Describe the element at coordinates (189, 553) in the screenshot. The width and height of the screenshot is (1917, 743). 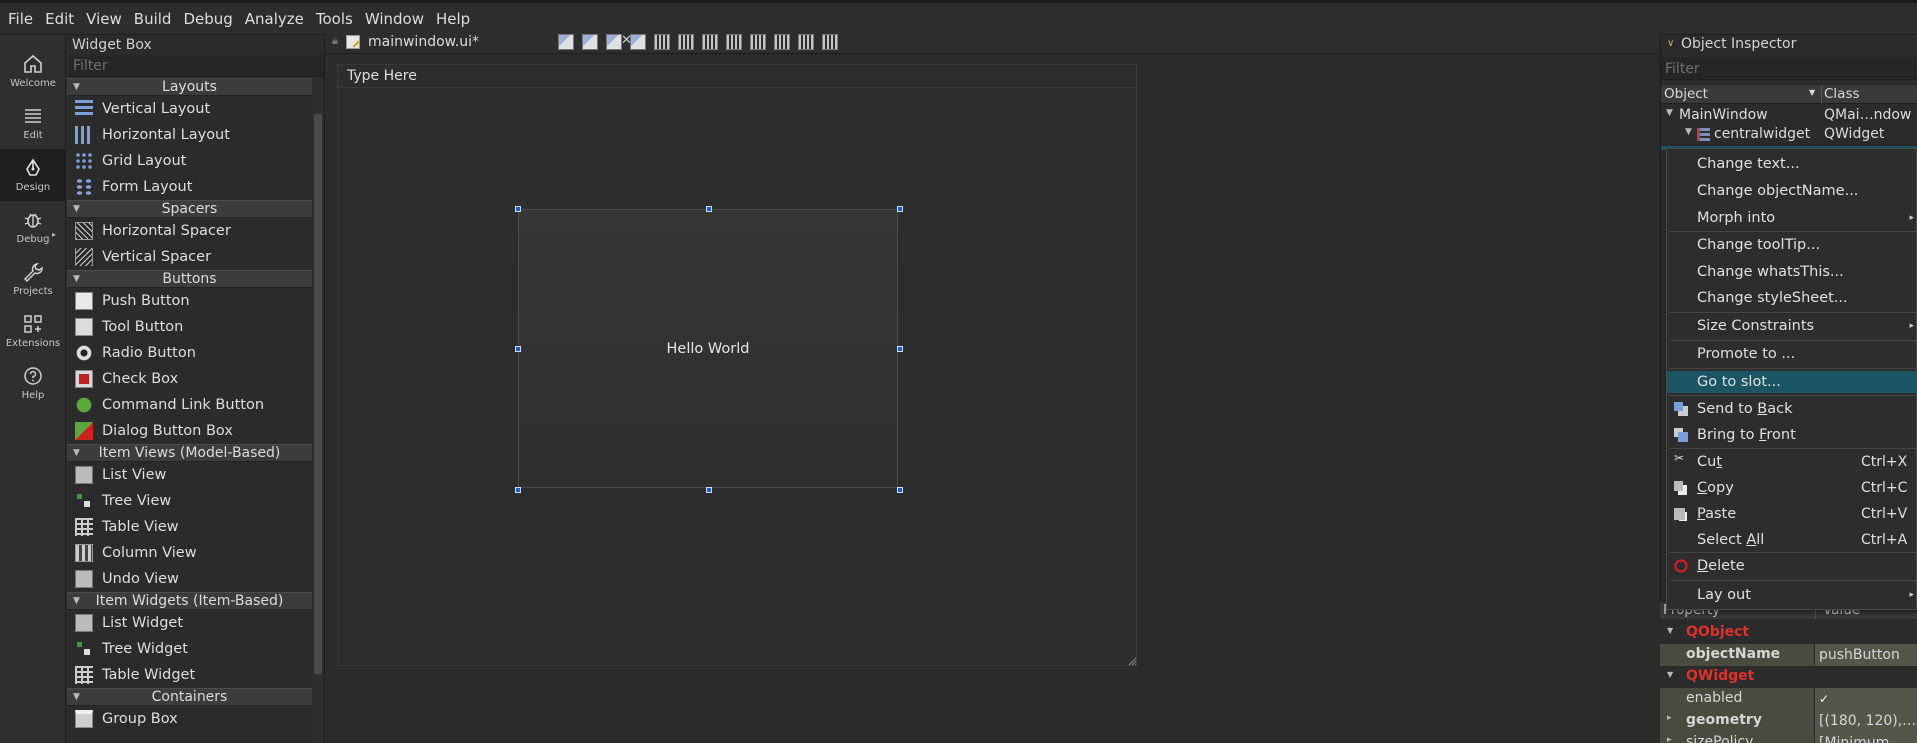
I see `widget-item: Column View` at that location.